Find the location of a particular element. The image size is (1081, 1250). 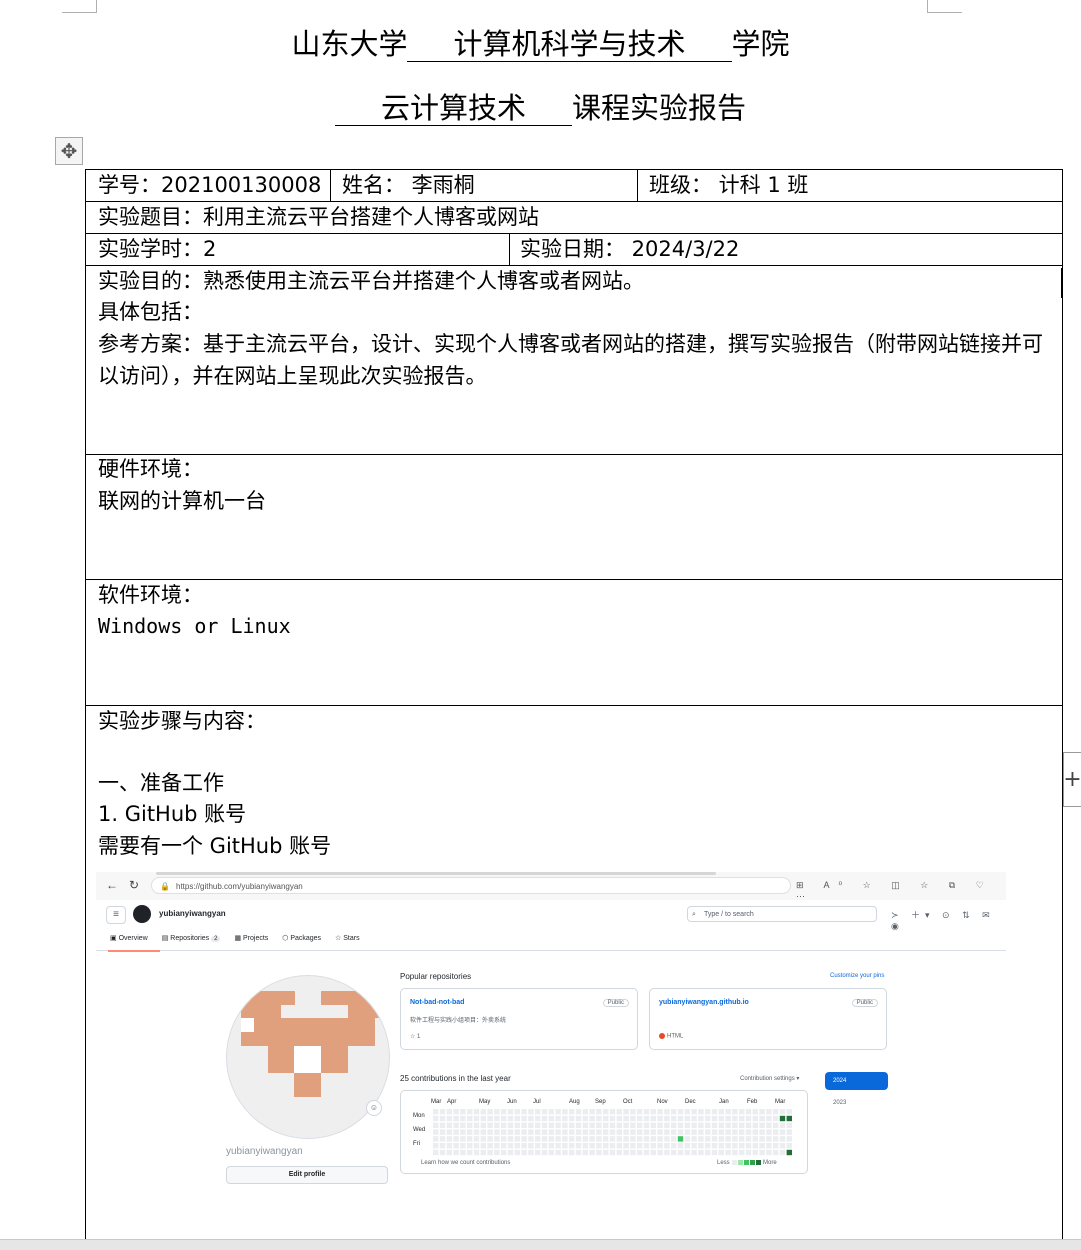

student-id: 学号：202100130008 is located at coordinates (210, 185).